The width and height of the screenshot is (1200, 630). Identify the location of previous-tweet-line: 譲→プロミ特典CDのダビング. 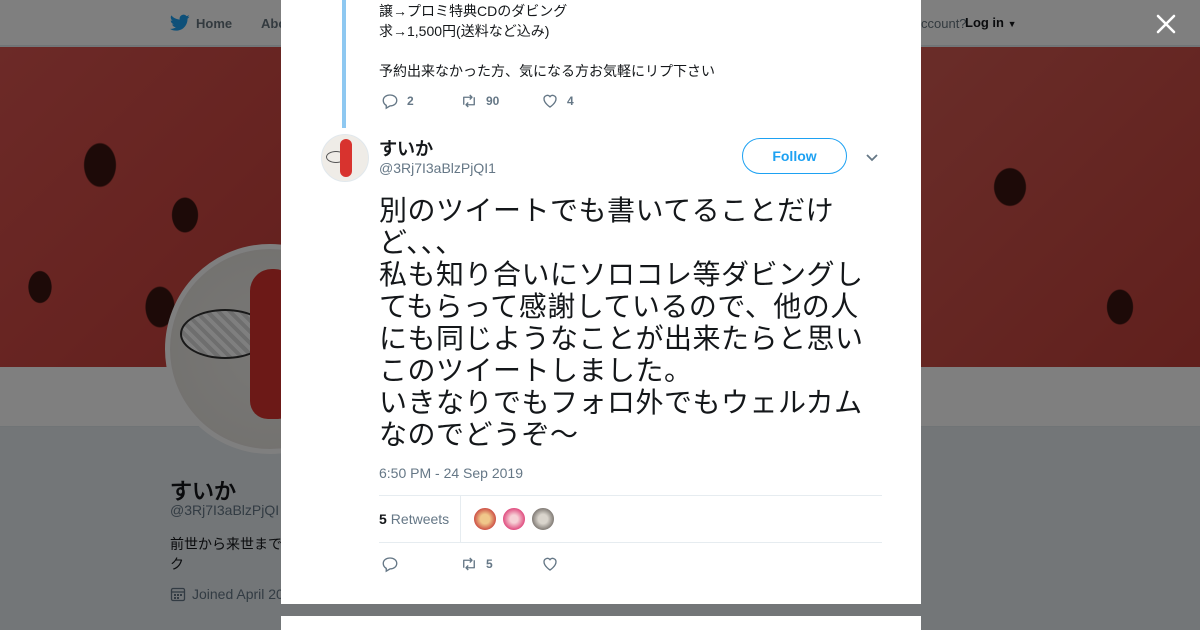
(473, 11).